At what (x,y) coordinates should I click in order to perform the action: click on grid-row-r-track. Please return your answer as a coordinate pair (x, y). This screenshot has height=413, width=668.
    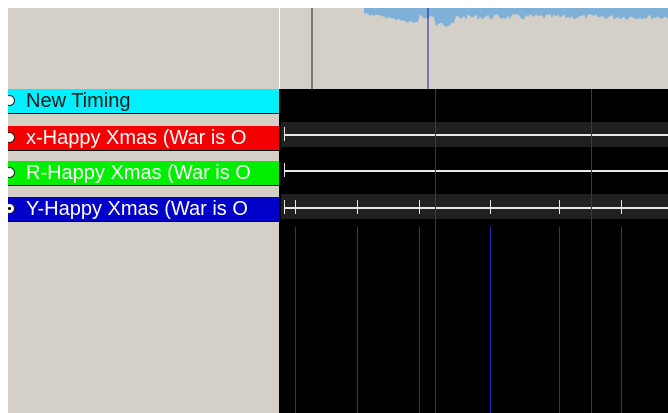
    Looking at the image, I should click on (474, 170).